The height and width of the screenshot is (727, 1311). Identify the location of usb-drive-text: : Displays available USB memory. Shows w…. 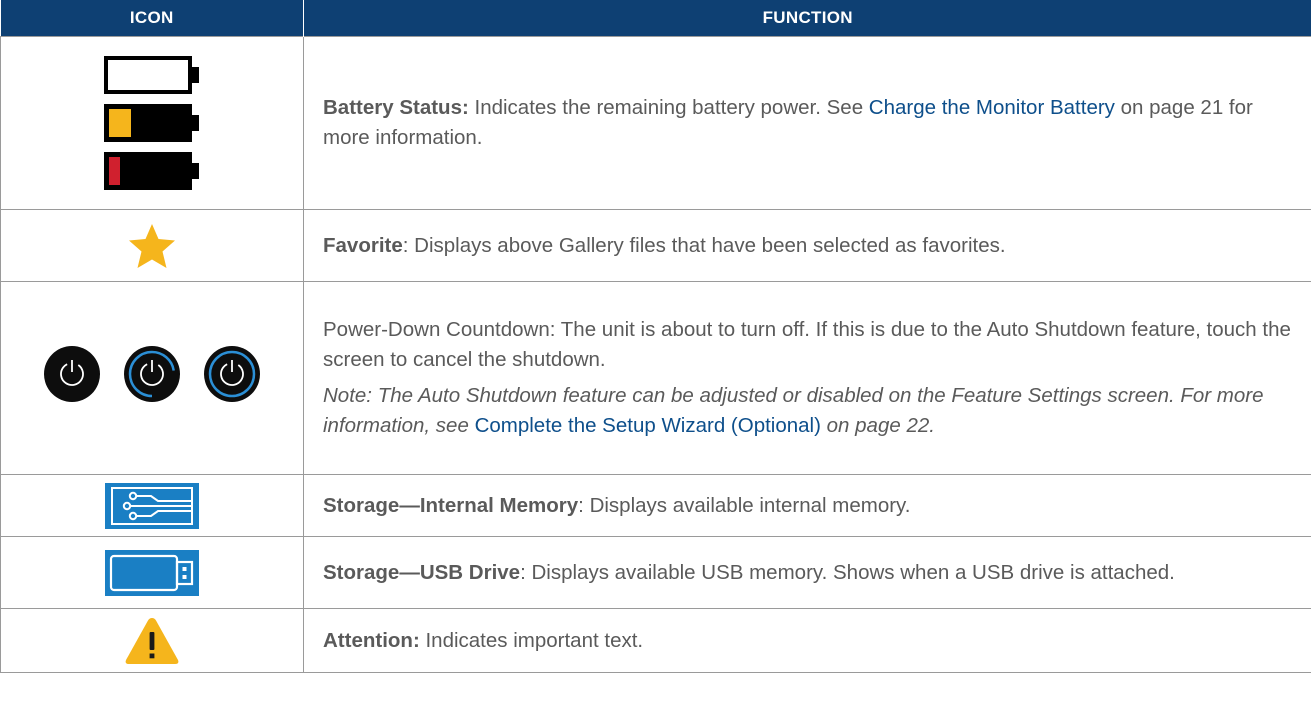
(847, 572).